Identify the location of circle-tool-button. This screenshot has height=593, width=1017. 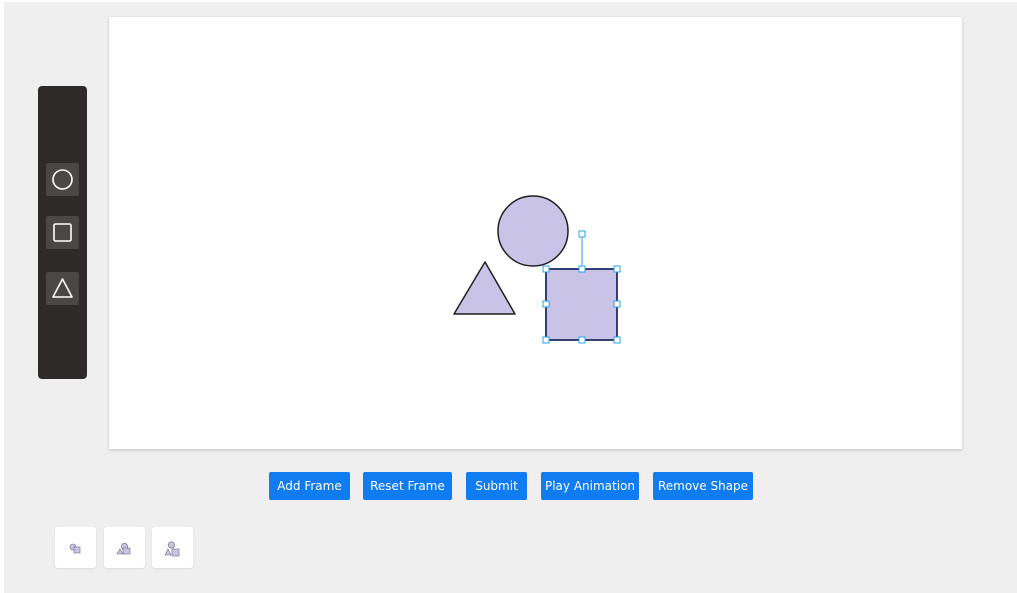
(62, 179).